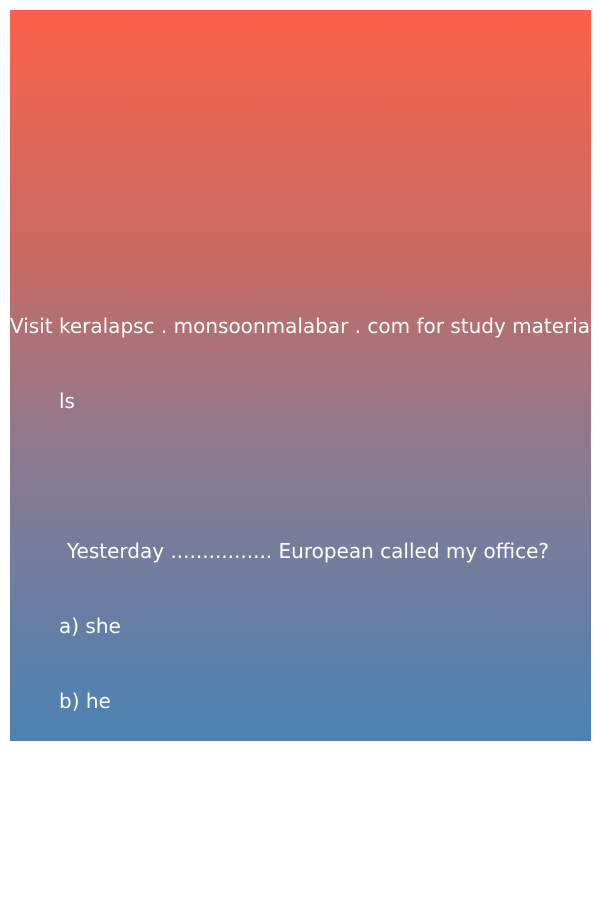 This screenshot has width=600, height=914. Describe the element at coordinates (84, 776) in the screenshot. I see `option-c: c) an` at that location.